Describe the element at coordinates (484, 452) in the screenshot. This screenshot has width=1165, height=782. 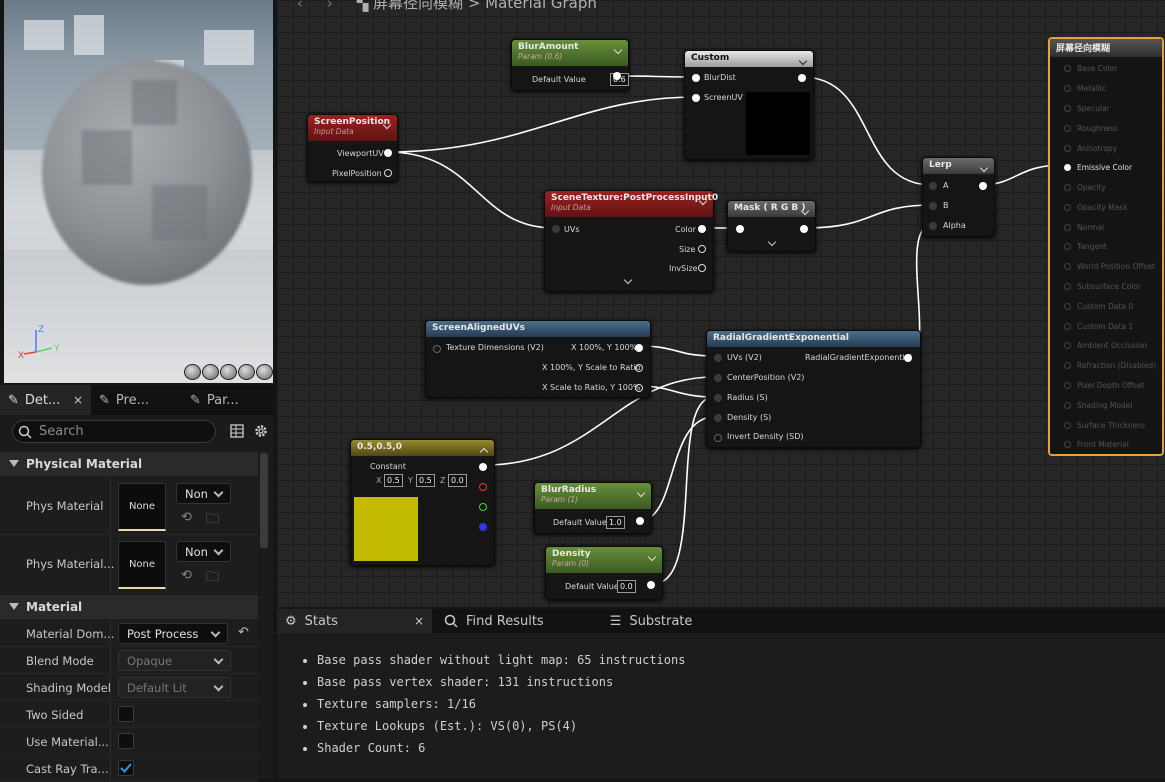
I see `chevron-up-icon` at that location.